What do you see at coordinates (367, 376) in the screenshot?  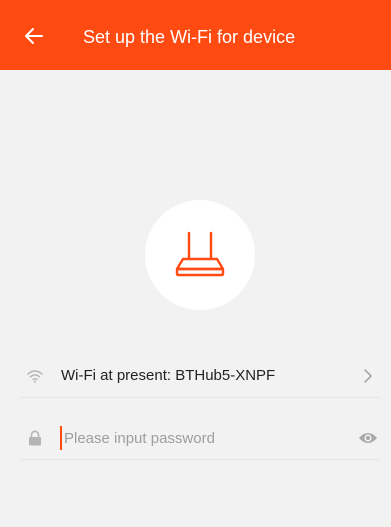 I see `chevron-right-icon` at bounding box center [367, 376].